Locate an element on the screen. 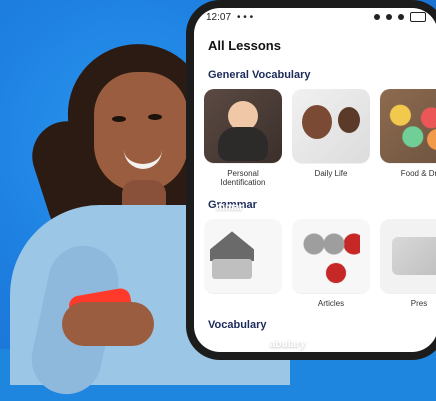 The height and width of the screenshot is (401, 436). lesson-card: Pres is located at coordinates (408, 263).